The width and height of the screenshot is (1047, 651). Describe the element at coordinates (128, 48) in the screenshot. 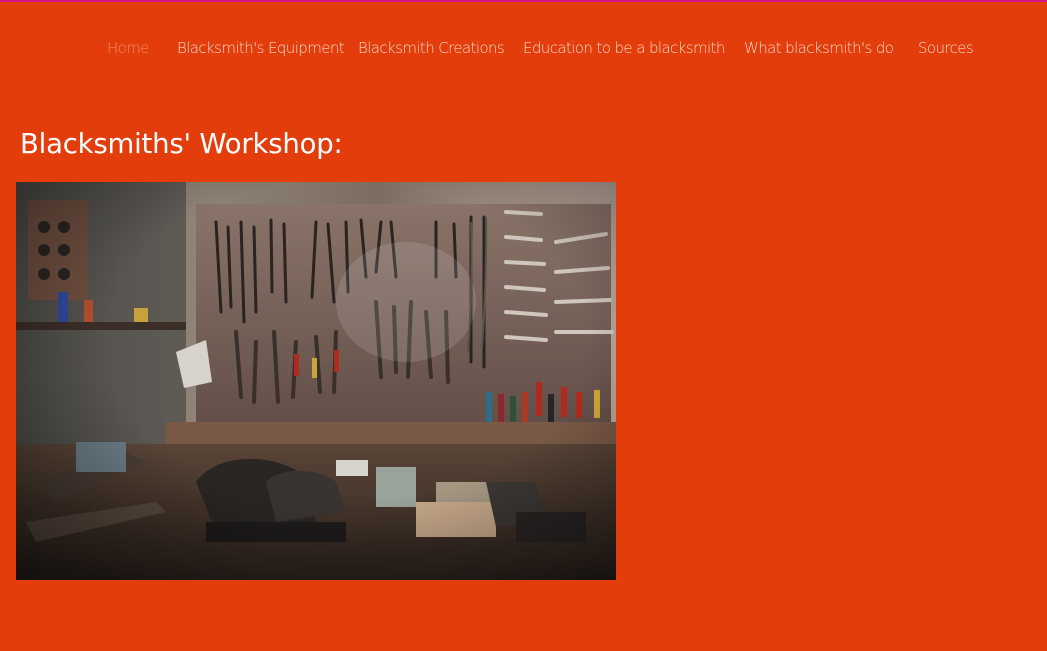

I see `nav-link-home: Home` at that location.